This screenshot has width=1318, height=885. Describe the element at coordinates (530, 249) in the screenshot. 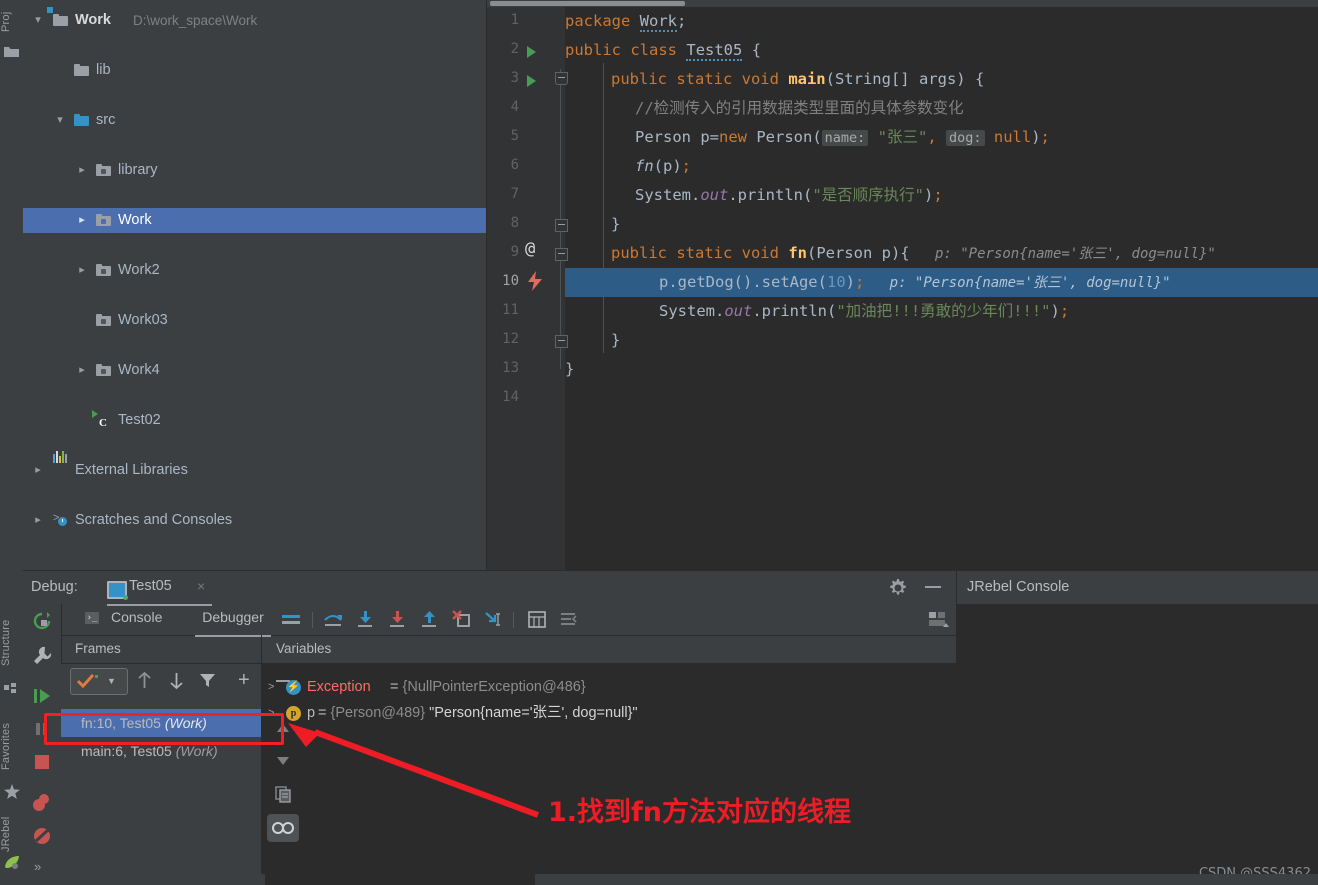

I see `method-marker-icon: @` at that location.